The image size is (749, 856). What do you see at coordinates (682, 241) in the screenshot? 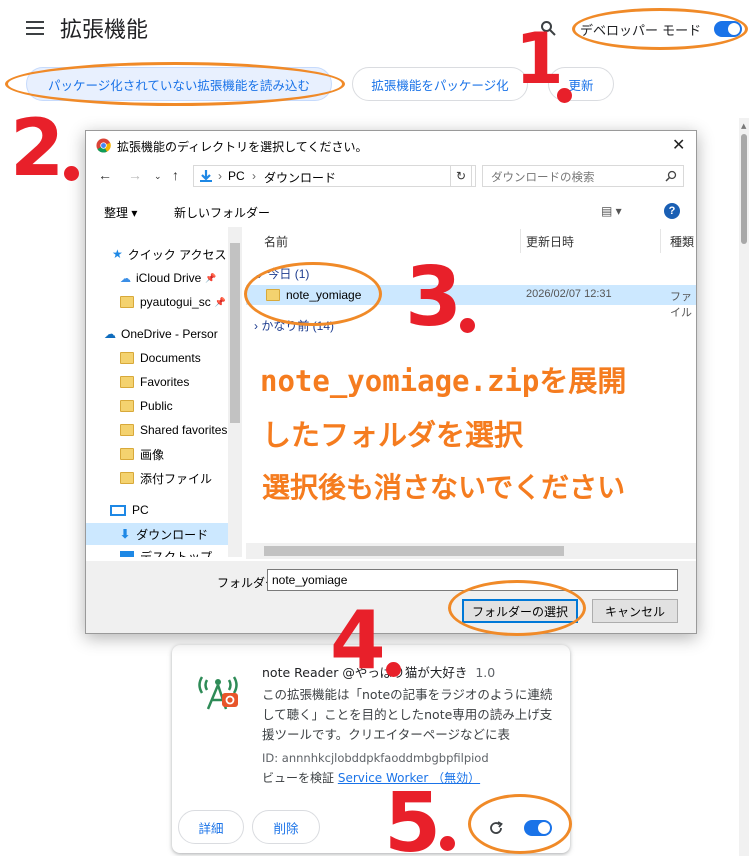
I see `column-type: 種類` at bounding box center [682, 241].